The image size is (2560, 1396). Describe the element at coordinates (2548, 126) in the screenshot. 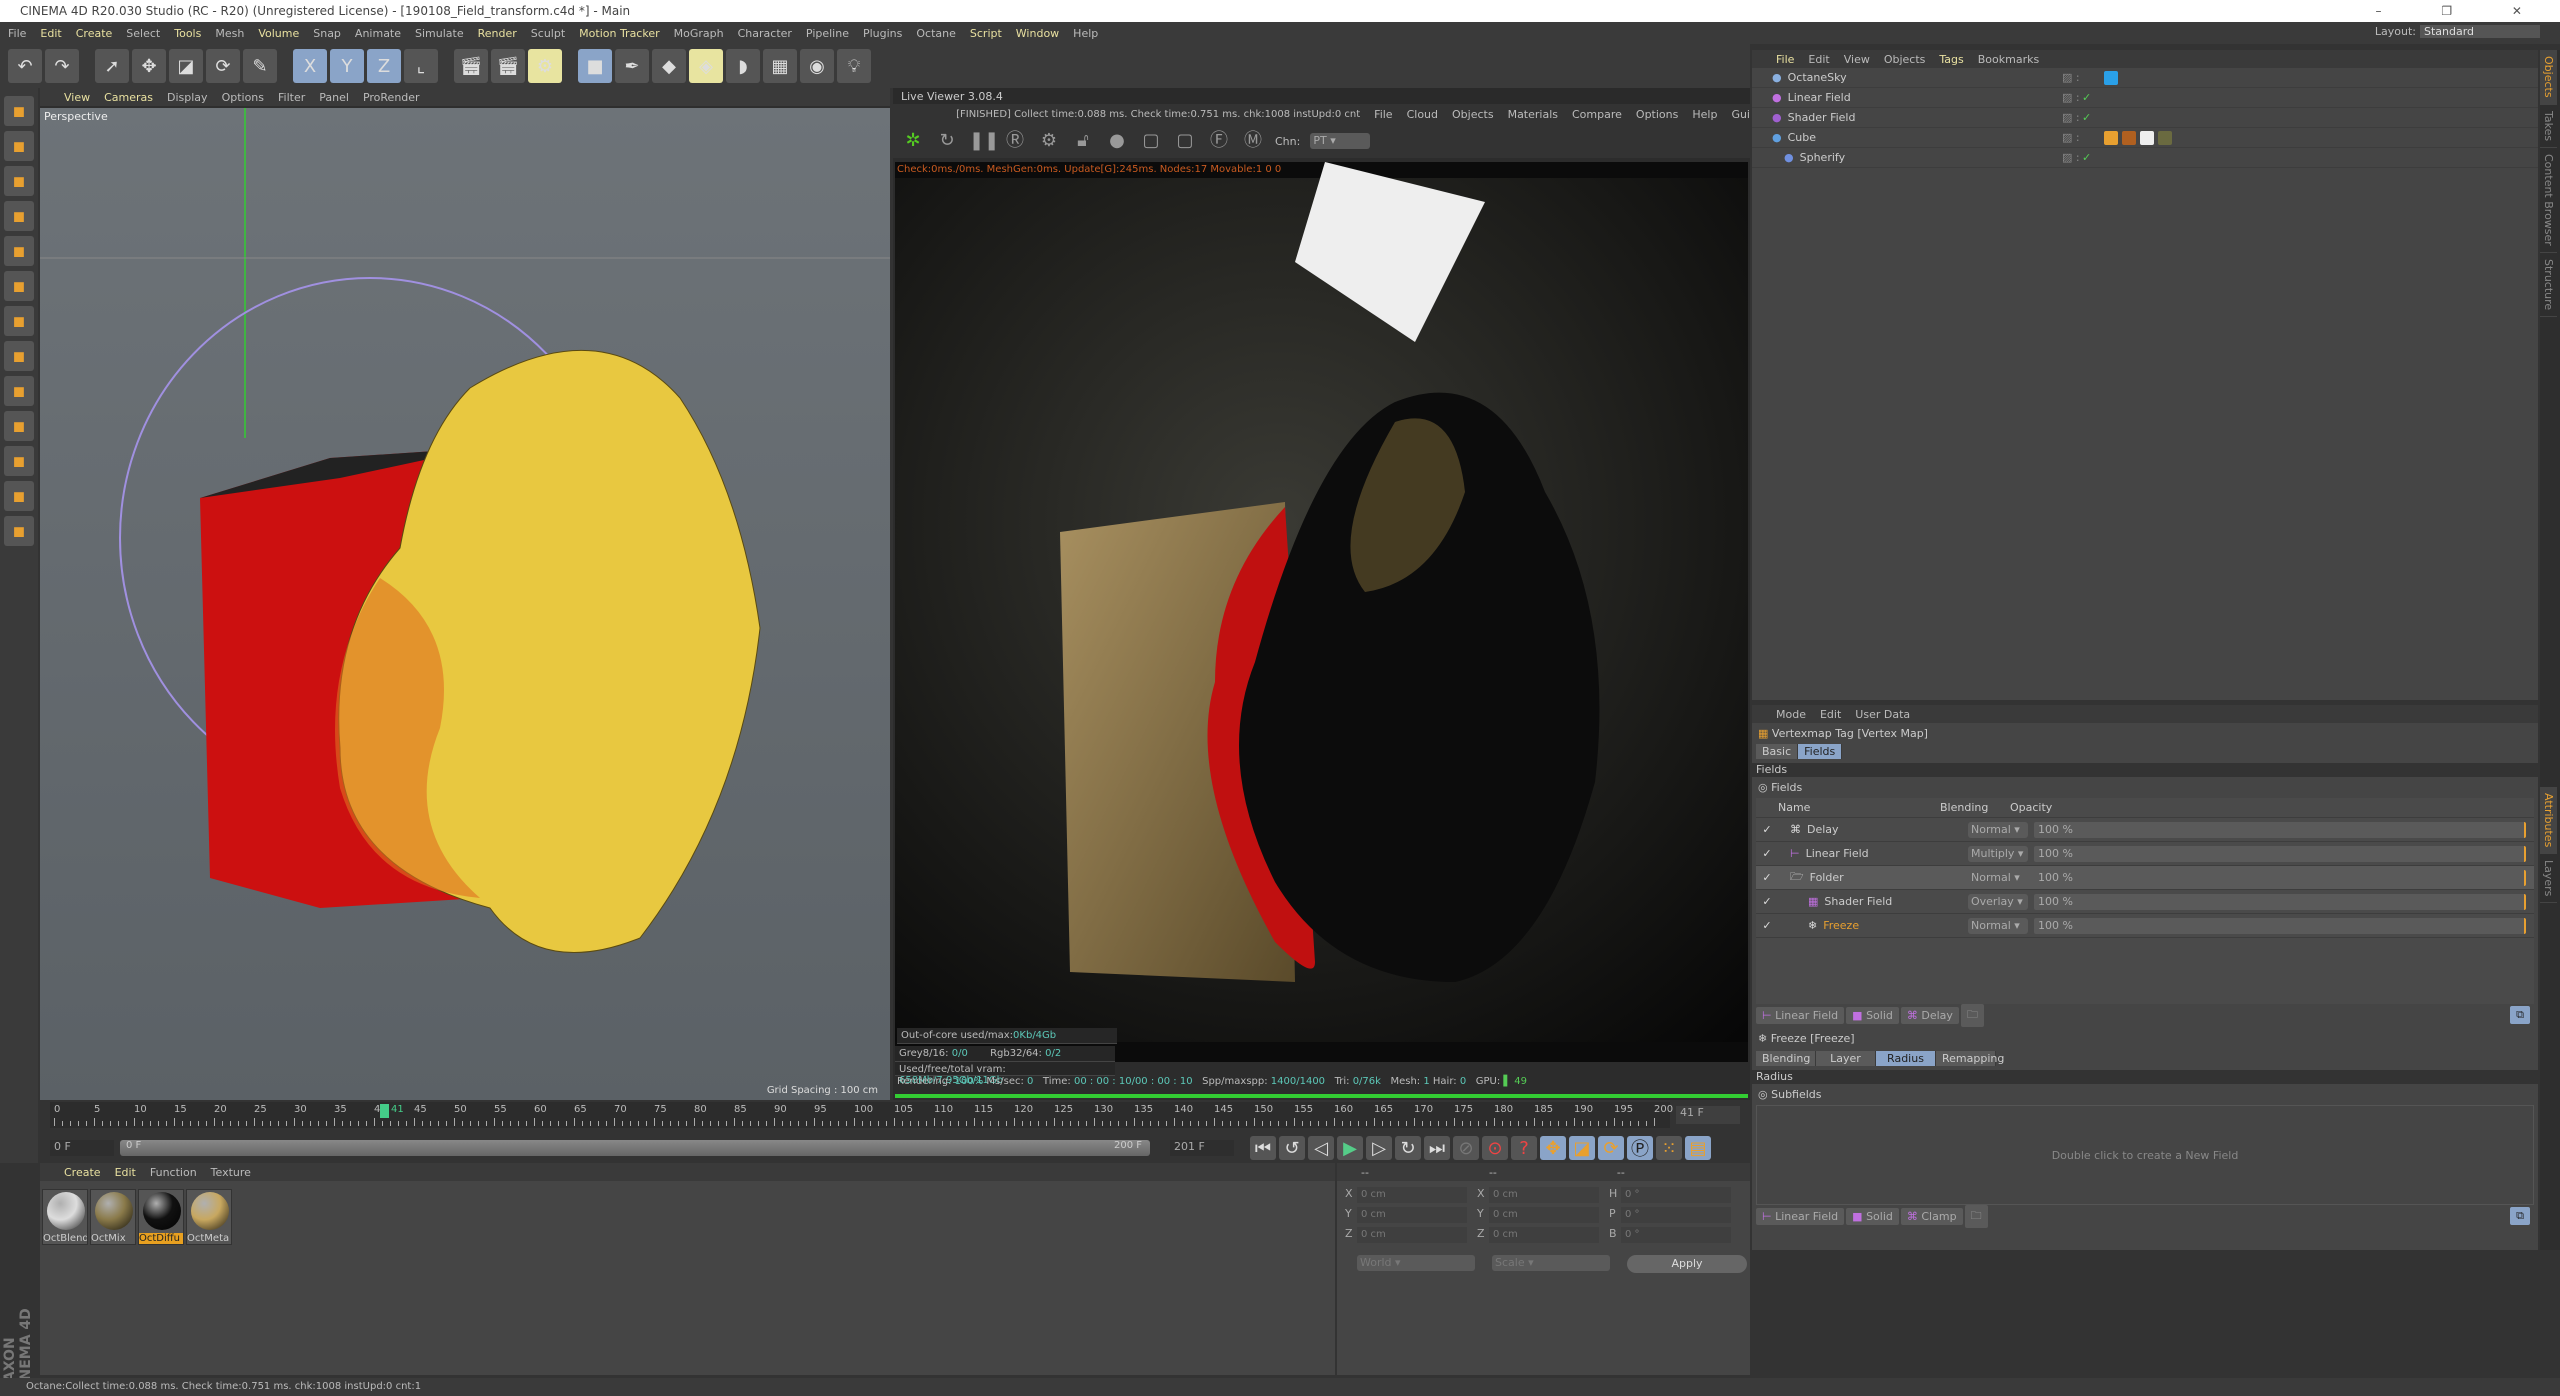

I see `side-tab-takes: Takes` at that location.